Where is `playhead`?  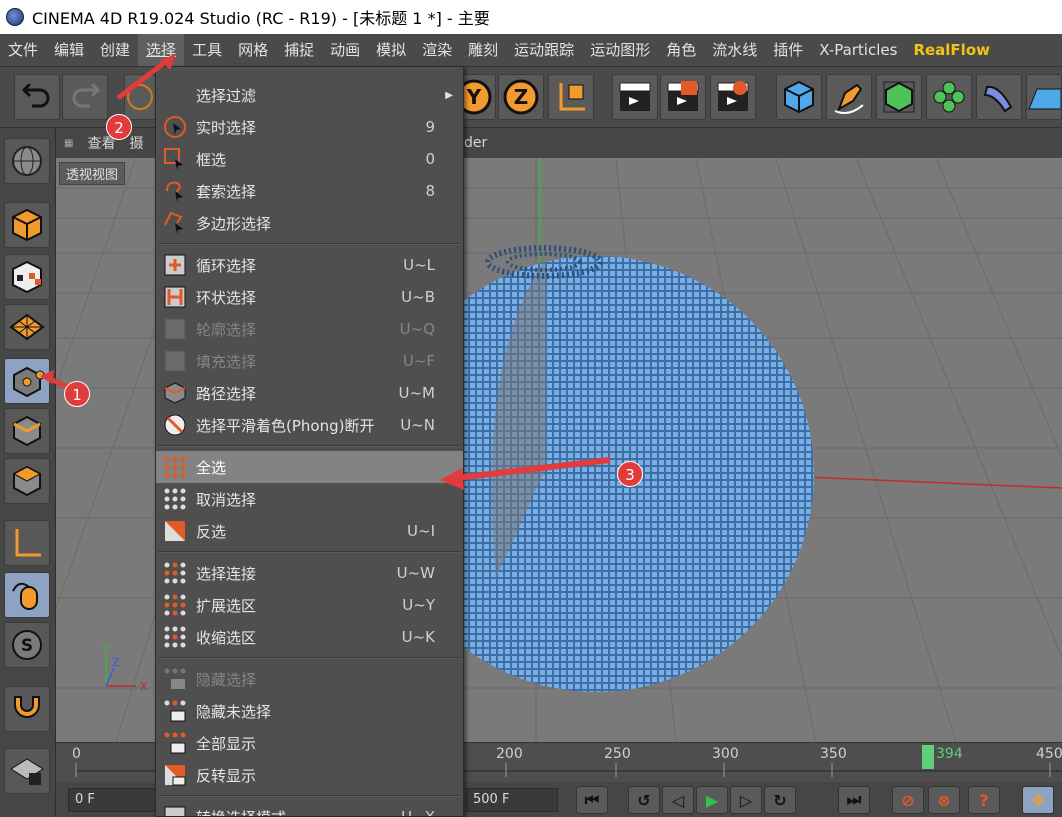 playhead is located at coordinates (928, 757).